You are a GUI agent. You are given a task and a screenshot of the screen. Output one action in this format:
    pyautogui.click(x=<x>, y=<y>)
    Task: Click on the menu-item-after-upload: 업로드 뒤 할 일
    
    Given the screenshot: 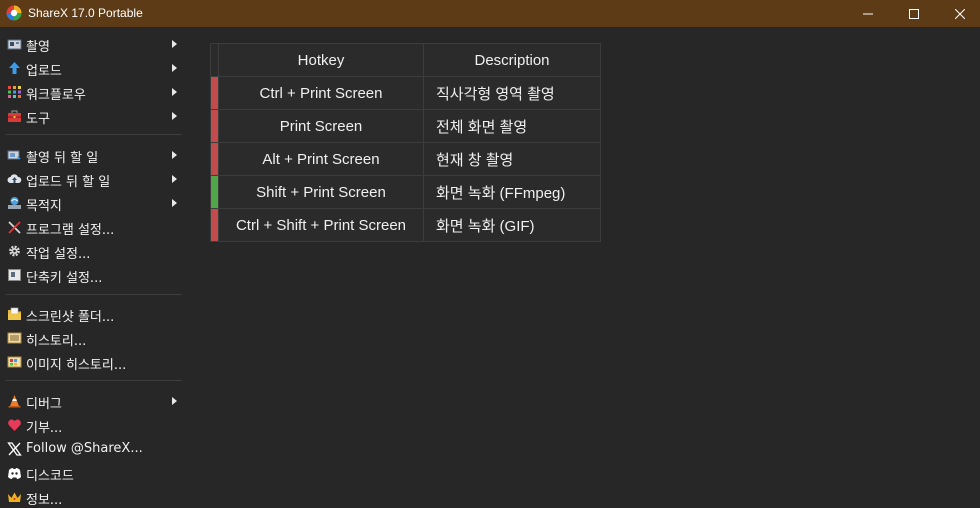 What is the action you would take?
    pyautogui.click(x=95, y=179)
    